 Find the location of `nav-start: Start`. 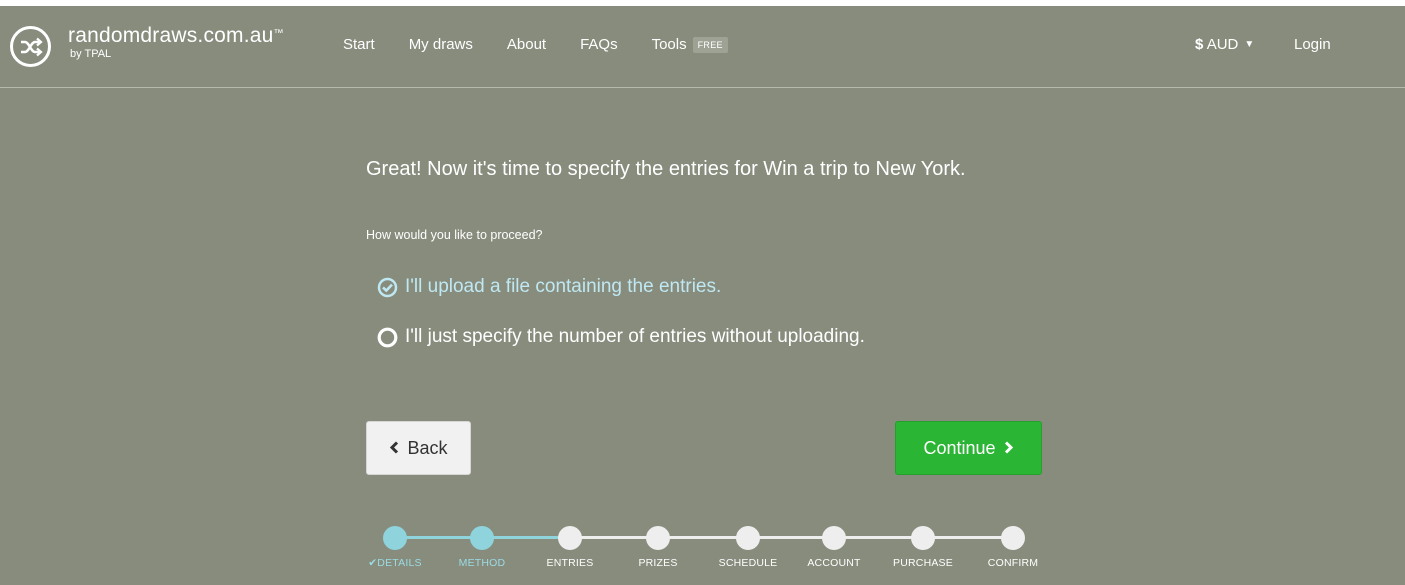

nav-start: Start is located at coordinates (359, 44).